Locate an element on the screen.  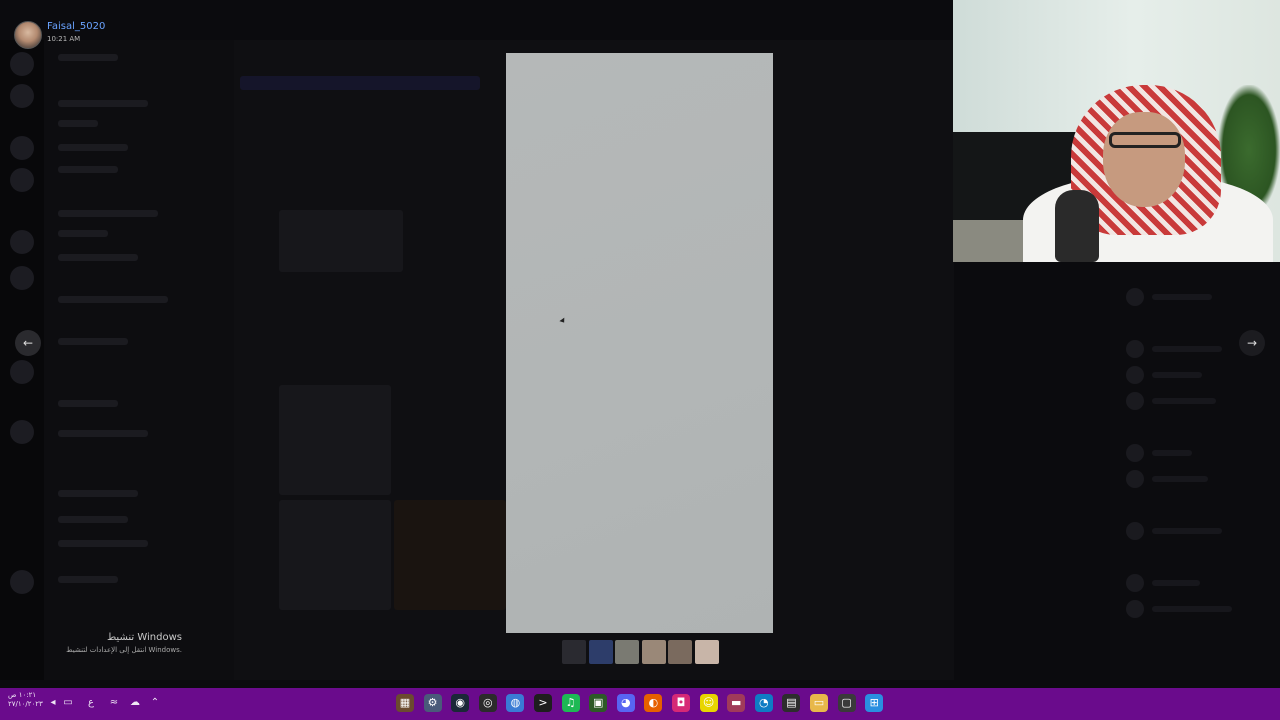
edge-icon: ◔ is located at coordinates (763, 703).